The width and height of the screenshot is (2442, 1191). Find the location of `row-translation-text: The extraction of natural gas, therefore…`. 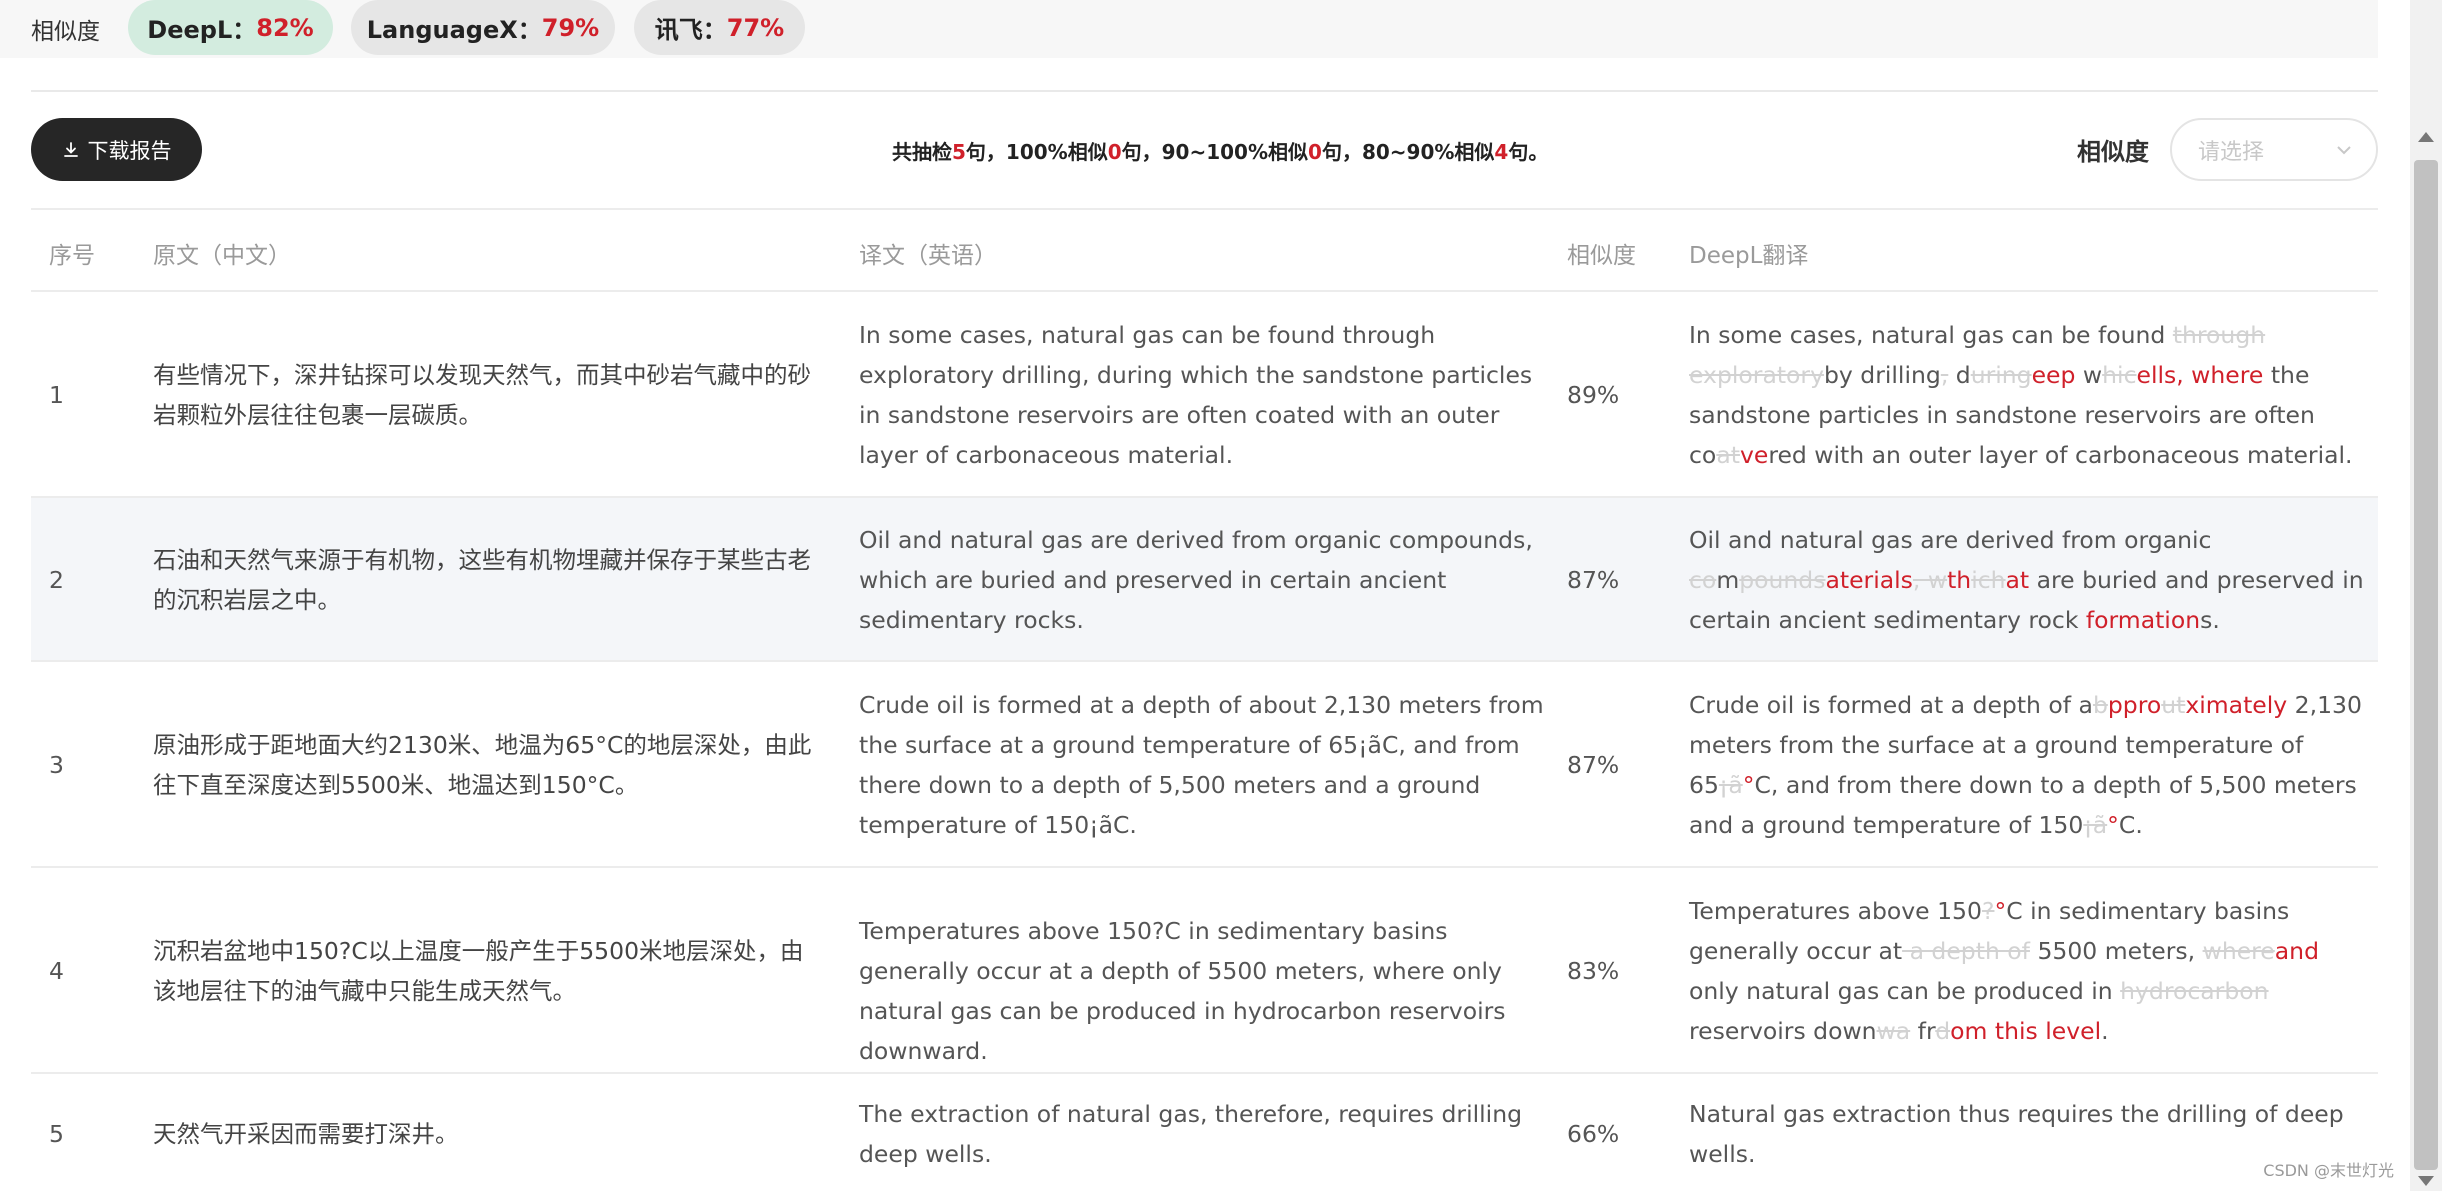

row-translation-text: The extraction of natural gas, therefore… is located at coordinates (1191, 1134).